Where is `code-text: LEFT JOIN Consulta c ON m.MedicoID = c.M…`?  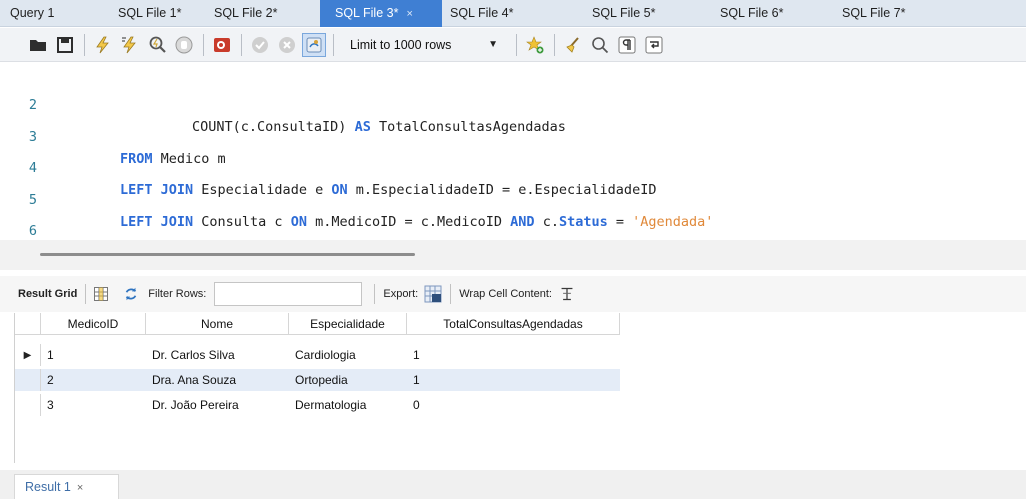 code-text: LEFT JOIN Consulta c ON m.MedicoID = c.M… is located at coordinates (417, 222).